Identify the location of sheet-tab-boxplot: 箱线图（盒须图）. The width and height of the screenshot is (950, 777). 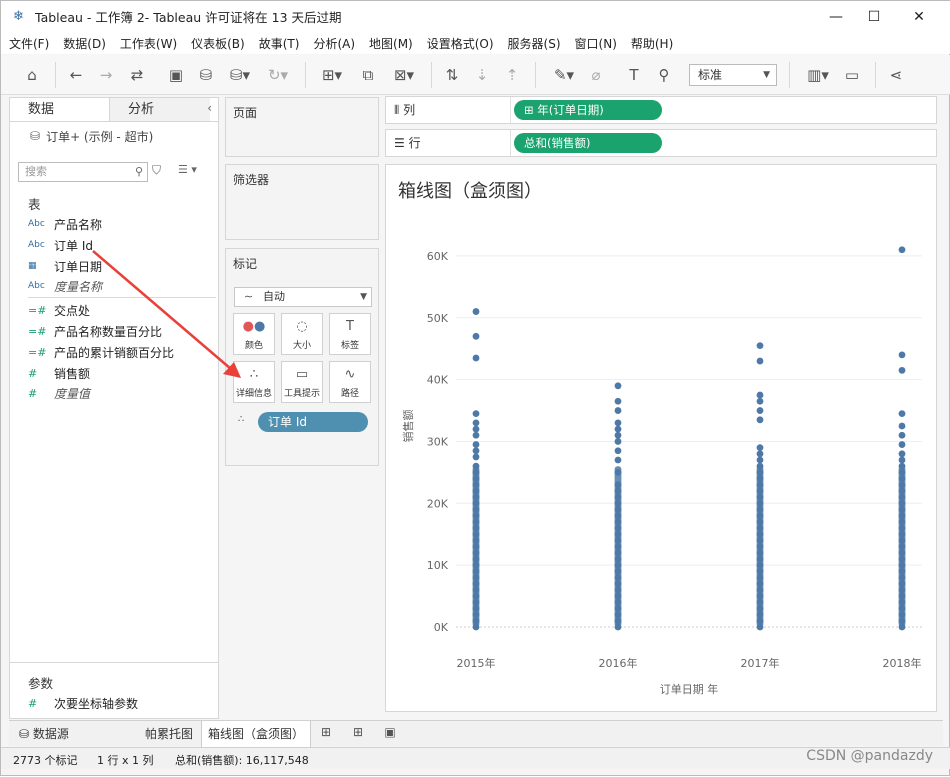
(256, 734).